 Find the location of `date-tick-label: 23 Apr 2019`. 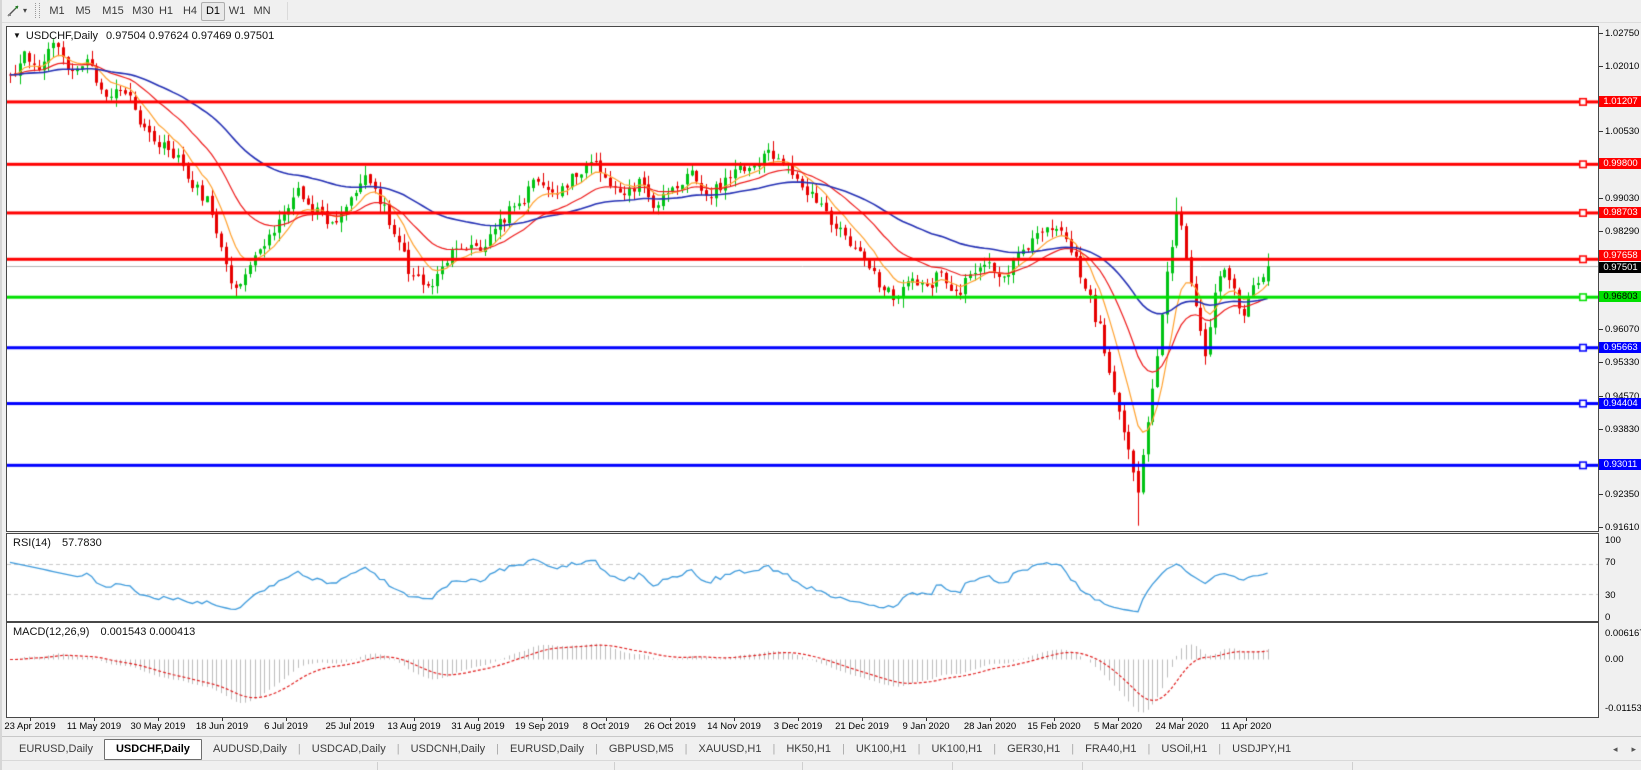

date-tick-label: 23 Apr 2019 is located at coordinates (30, 726).